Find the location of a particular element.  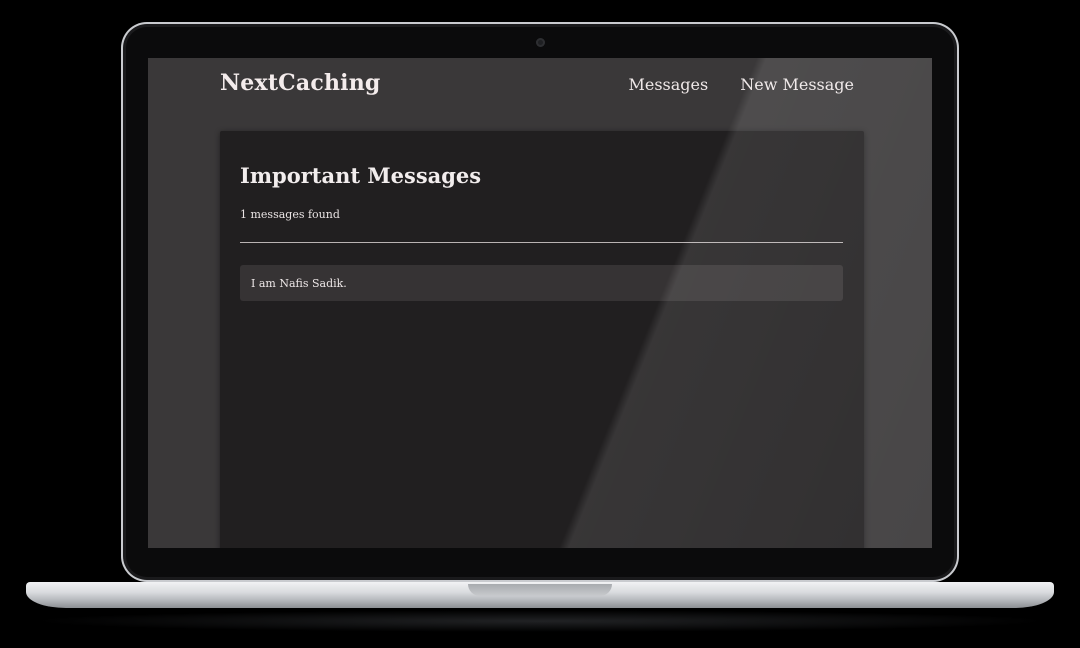

message-count: 1 messages found is located at coordinates (290, 214).